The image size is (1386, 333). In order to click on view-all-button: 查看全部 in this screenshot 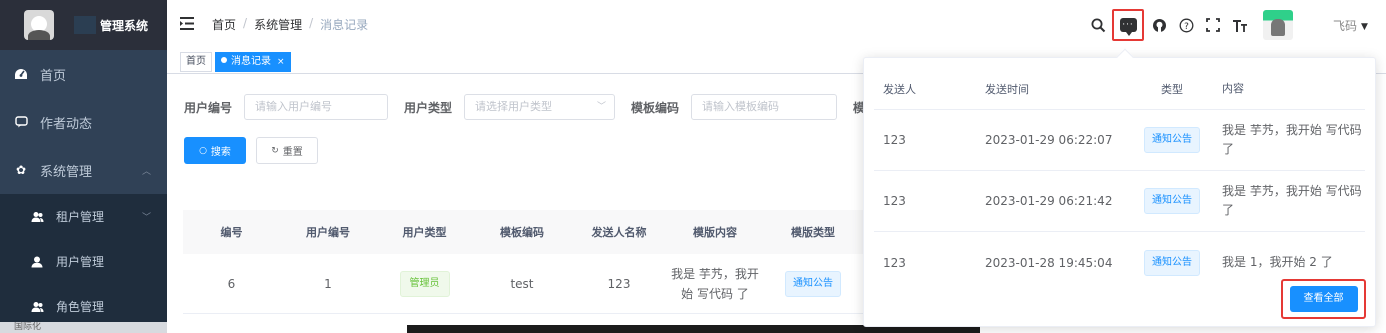, I will do `click(1323, 299)`.